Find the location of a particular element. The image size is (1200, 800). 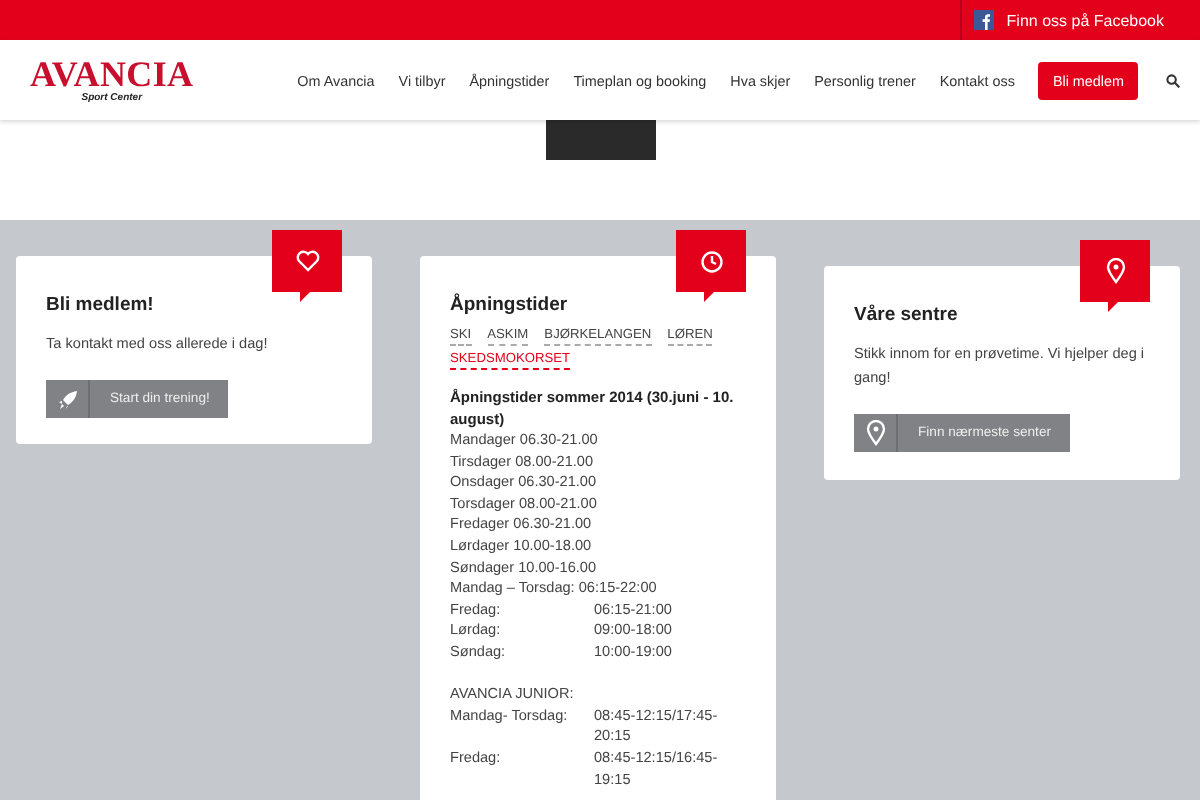

logo-text: AVANCIA is located at coordinates (112, 74).